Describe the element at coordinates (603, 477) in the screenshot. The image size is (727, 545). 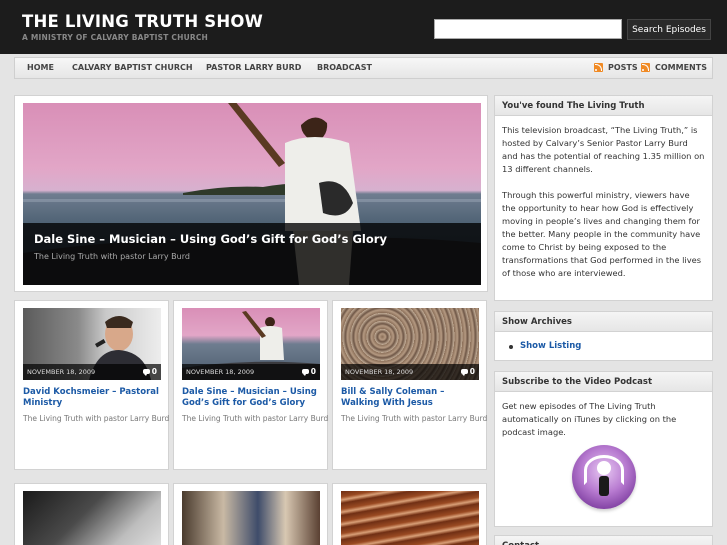
I see `podcast-icon` at that location.